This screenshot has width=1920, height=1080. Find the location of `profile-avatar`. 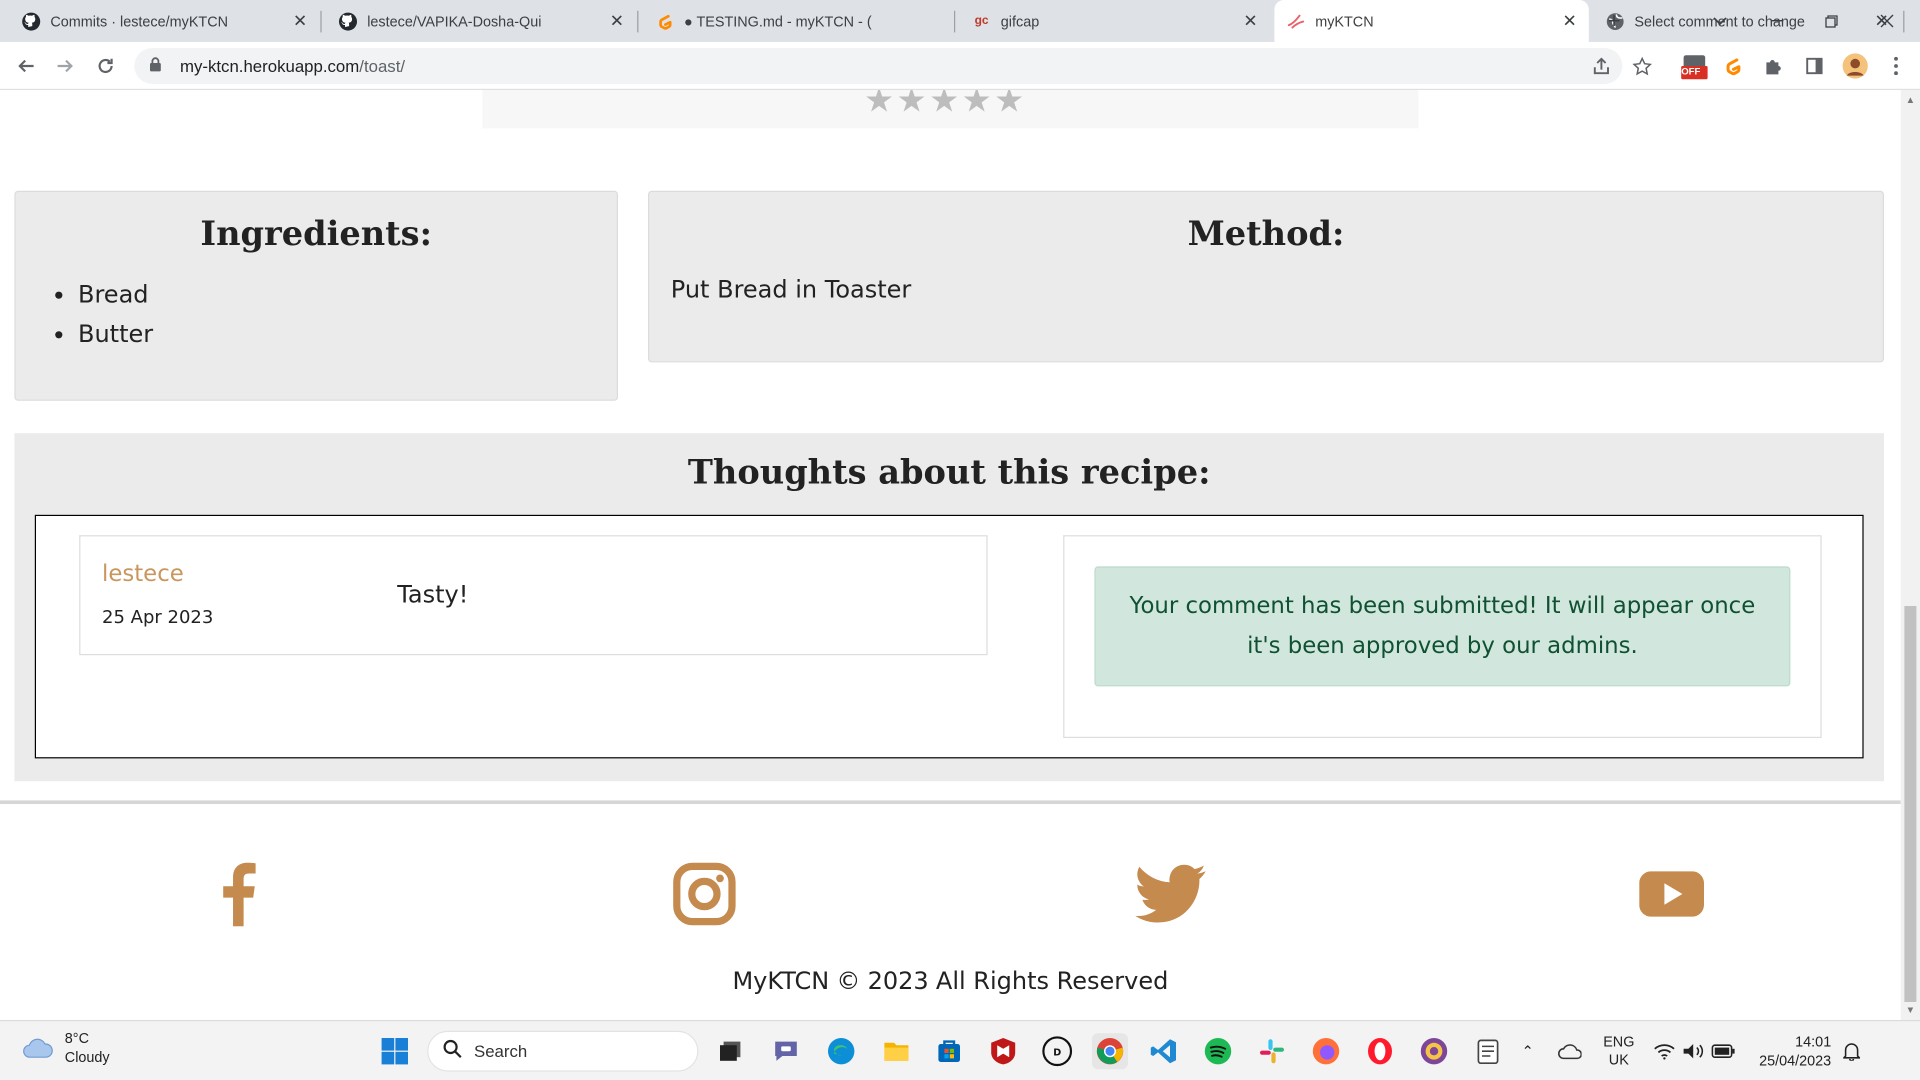

profile-avatar is located at coordinates (1855, 66).